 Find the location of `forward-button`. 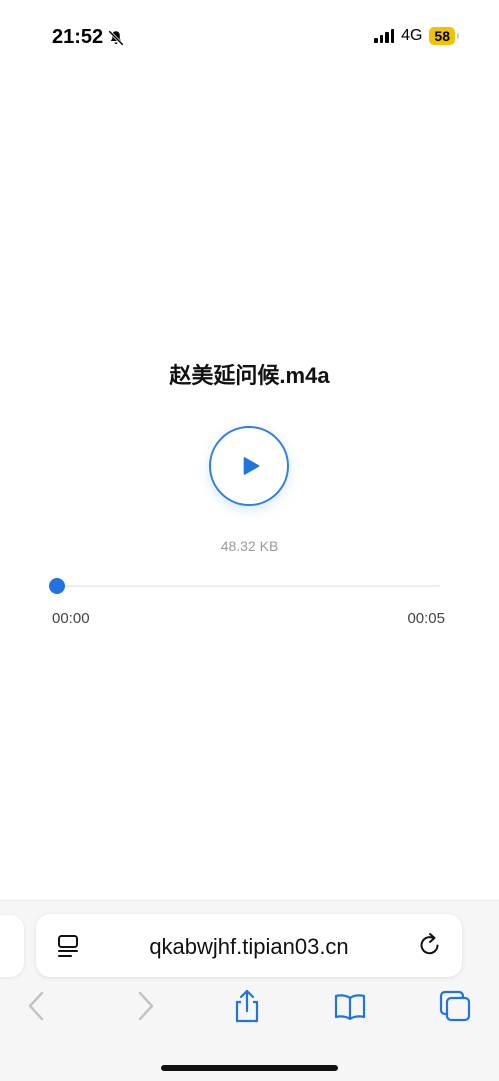

forward-button is located at coordinates (145, 1006).